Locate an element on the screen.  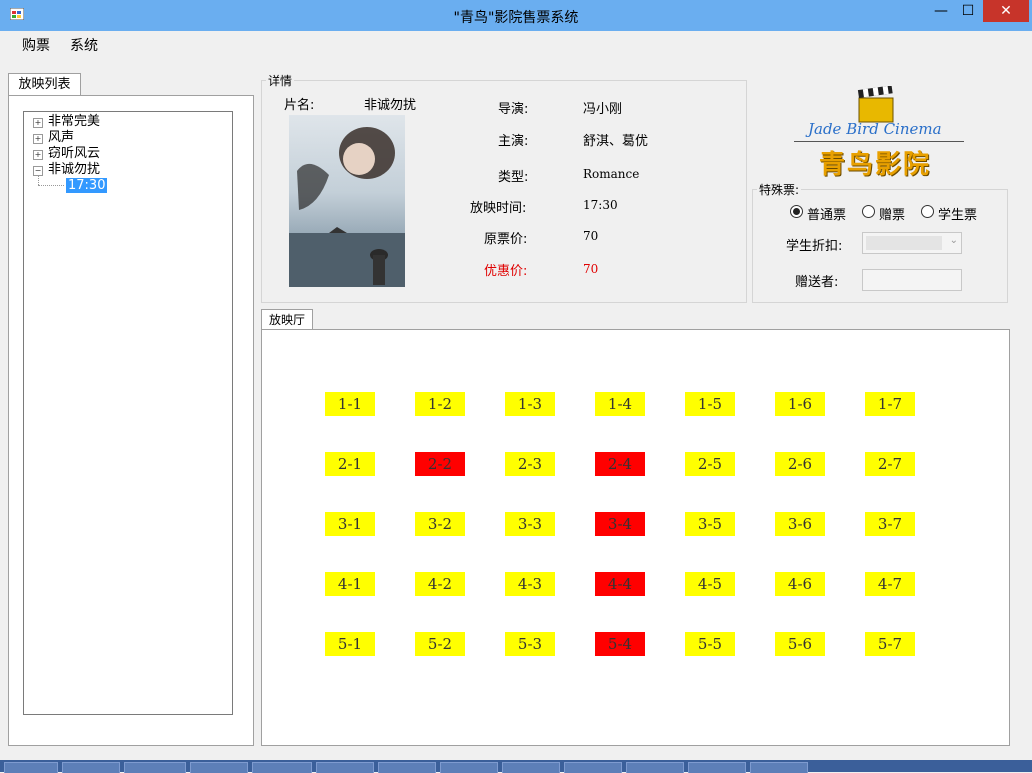
seat-3-2: 3-2 is located at coordinates (440, 524).